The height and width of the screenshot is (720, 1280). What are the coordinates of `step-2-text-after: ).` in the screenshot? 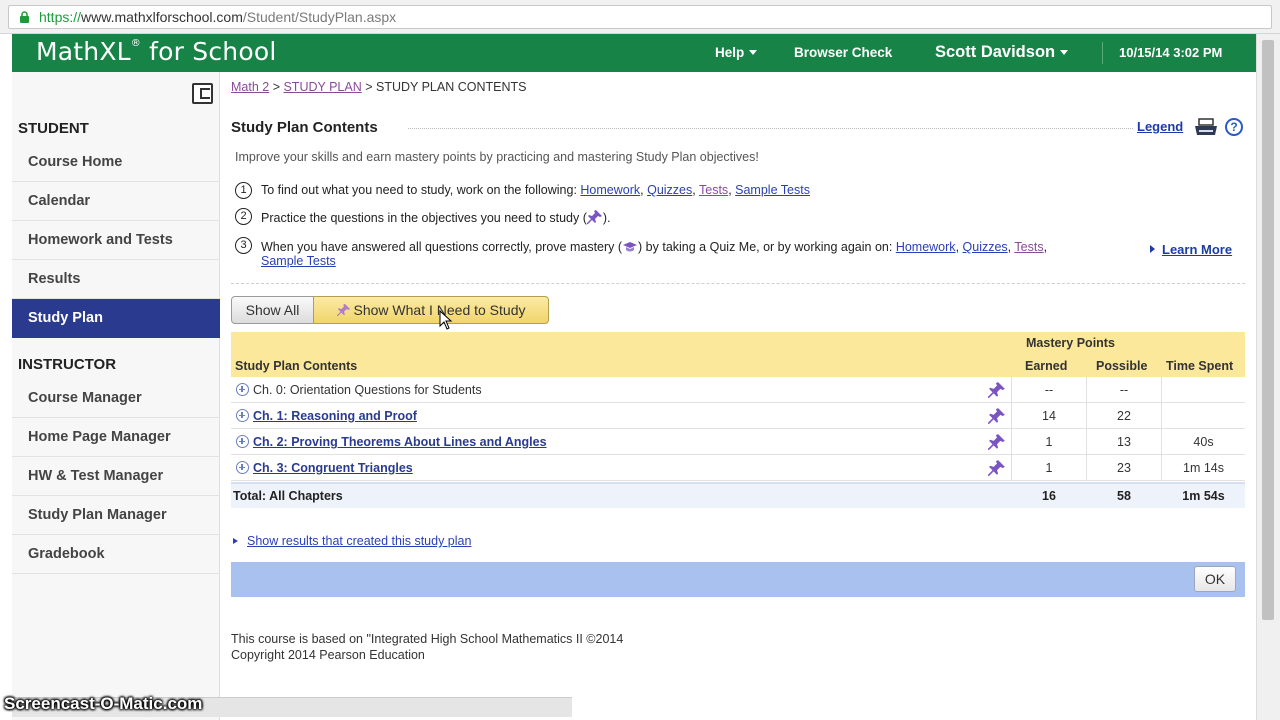 It's located at (606, 218).